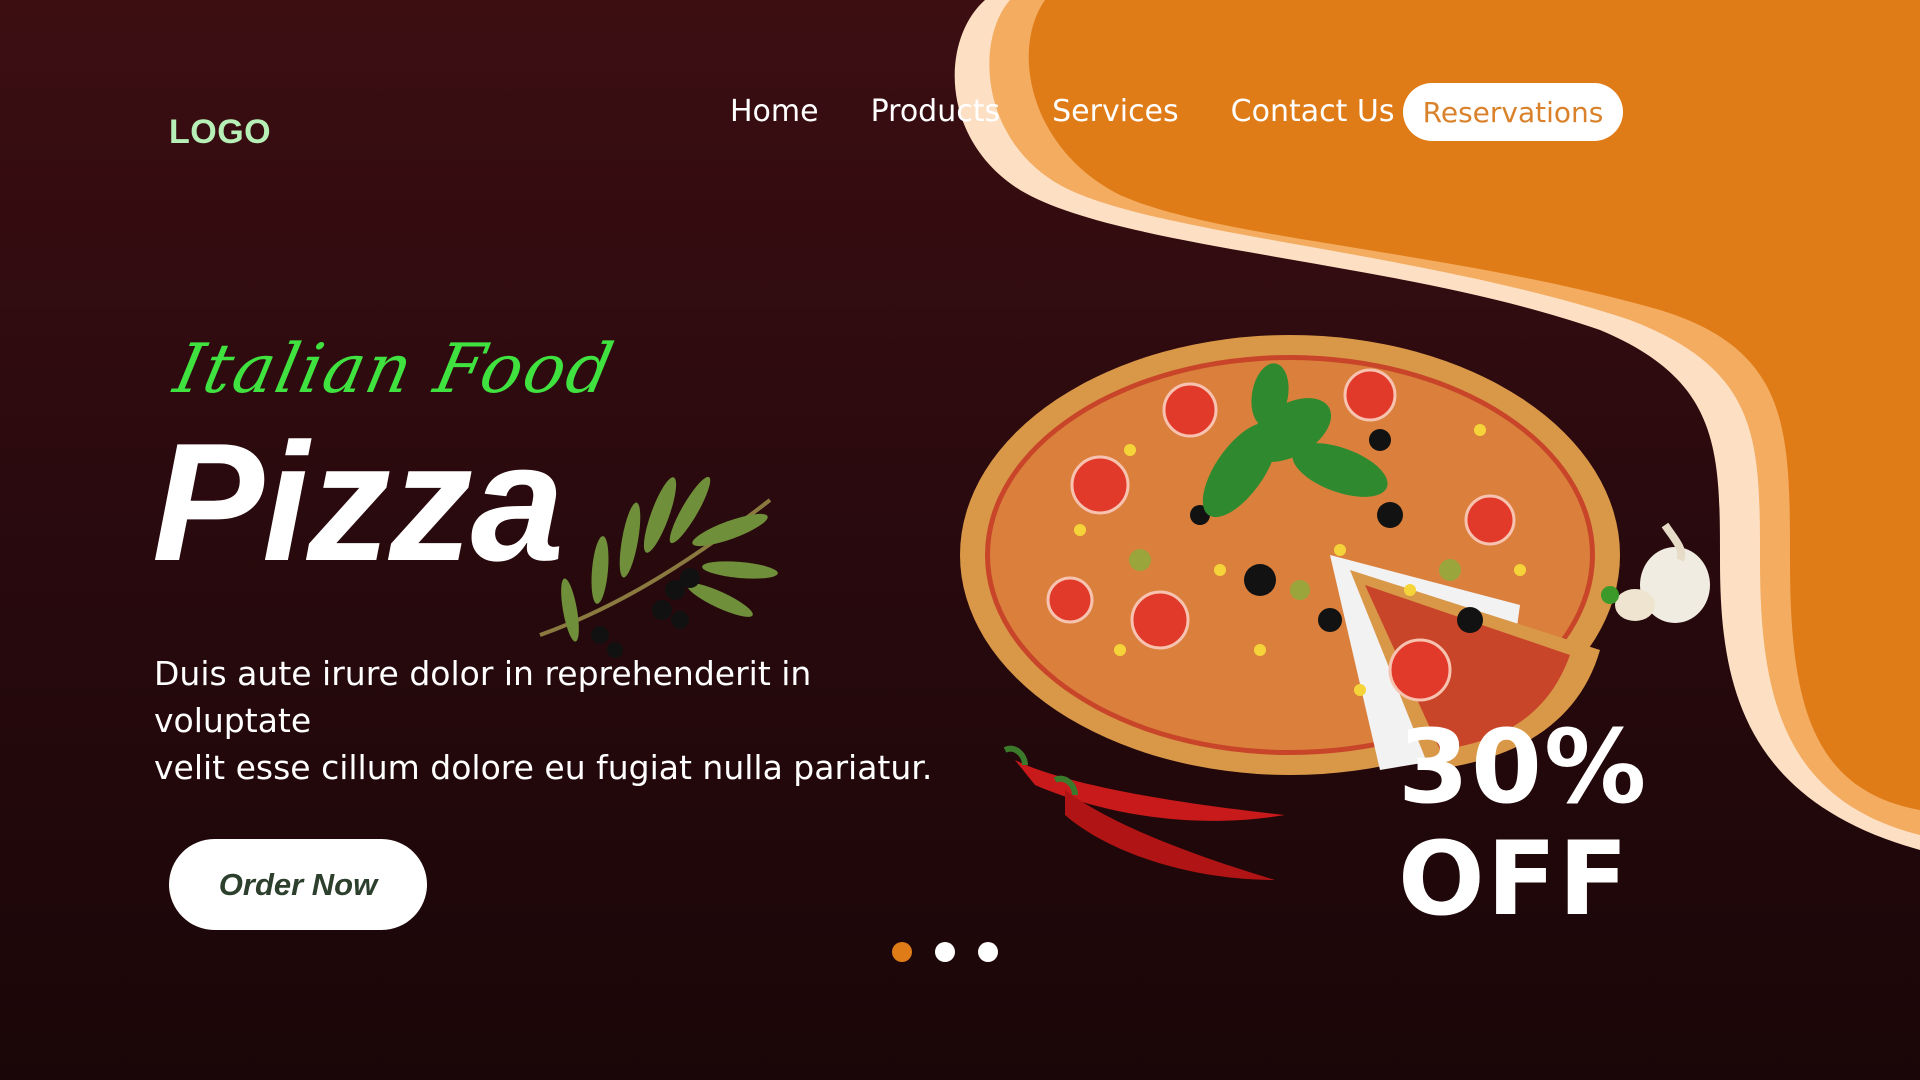 This screenshot has width=1920, height=1080. I want to click on logo: LOGO, so click(220, 132).